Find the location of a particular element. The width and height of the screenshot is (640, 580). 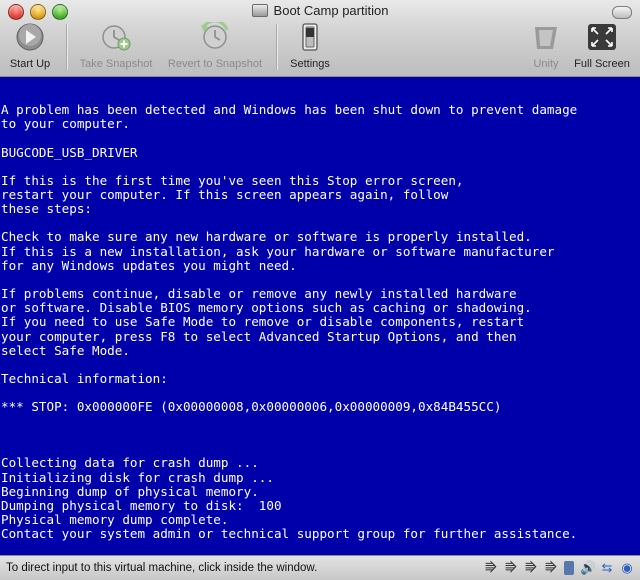

toolbar-toggle-button is located at coordinates (622, 12).